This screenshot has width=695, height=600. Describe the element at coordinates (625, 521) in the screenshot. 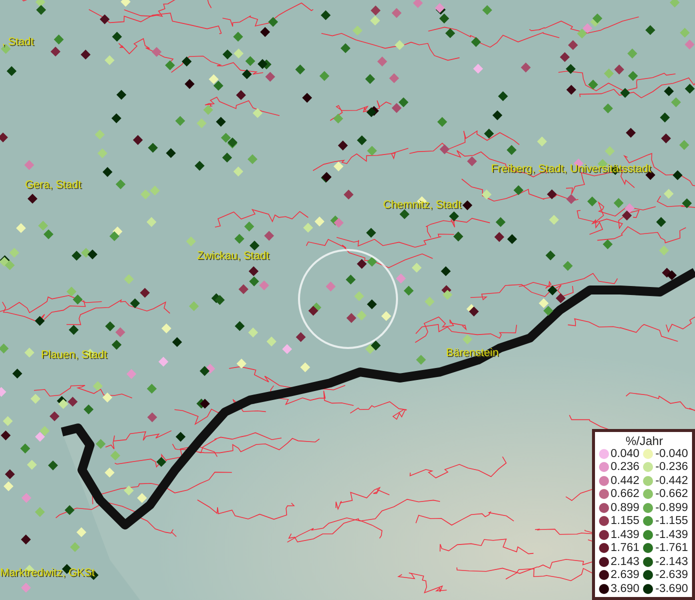

I see `legend-value: 1.155` at that location.